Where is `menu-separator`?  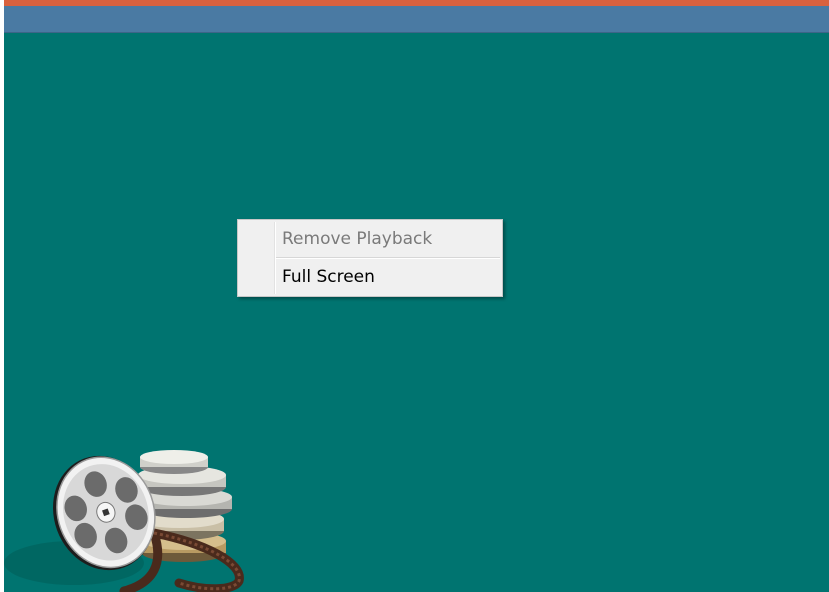
menu-separator is located at coordinates (388, 258).